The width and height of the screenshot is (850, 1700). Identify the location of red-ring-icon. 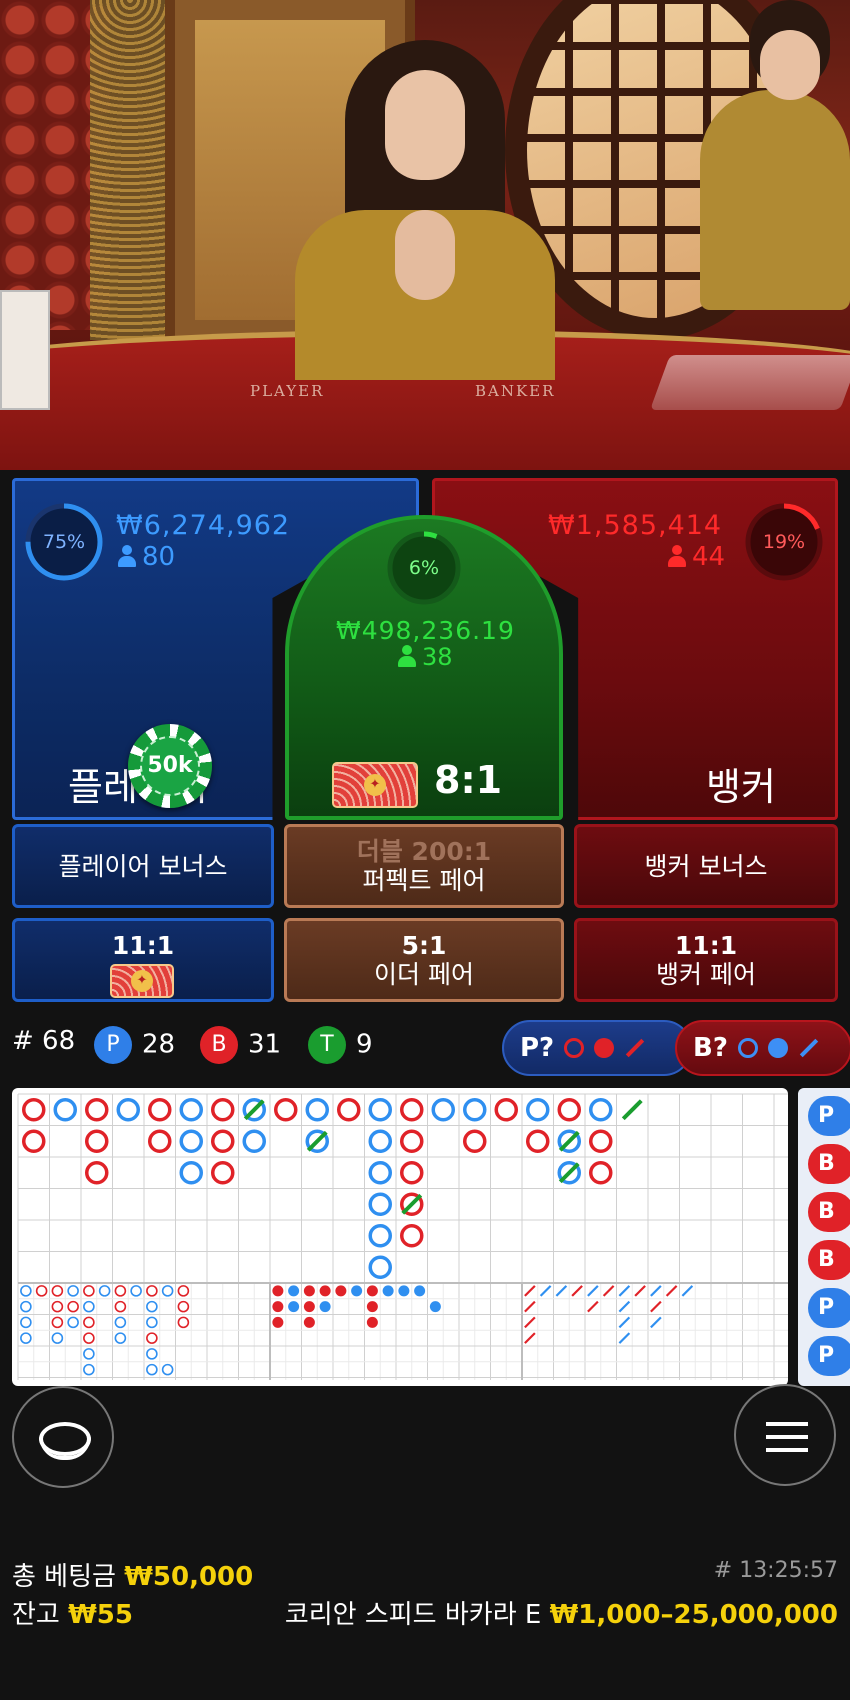
(574, 1048).